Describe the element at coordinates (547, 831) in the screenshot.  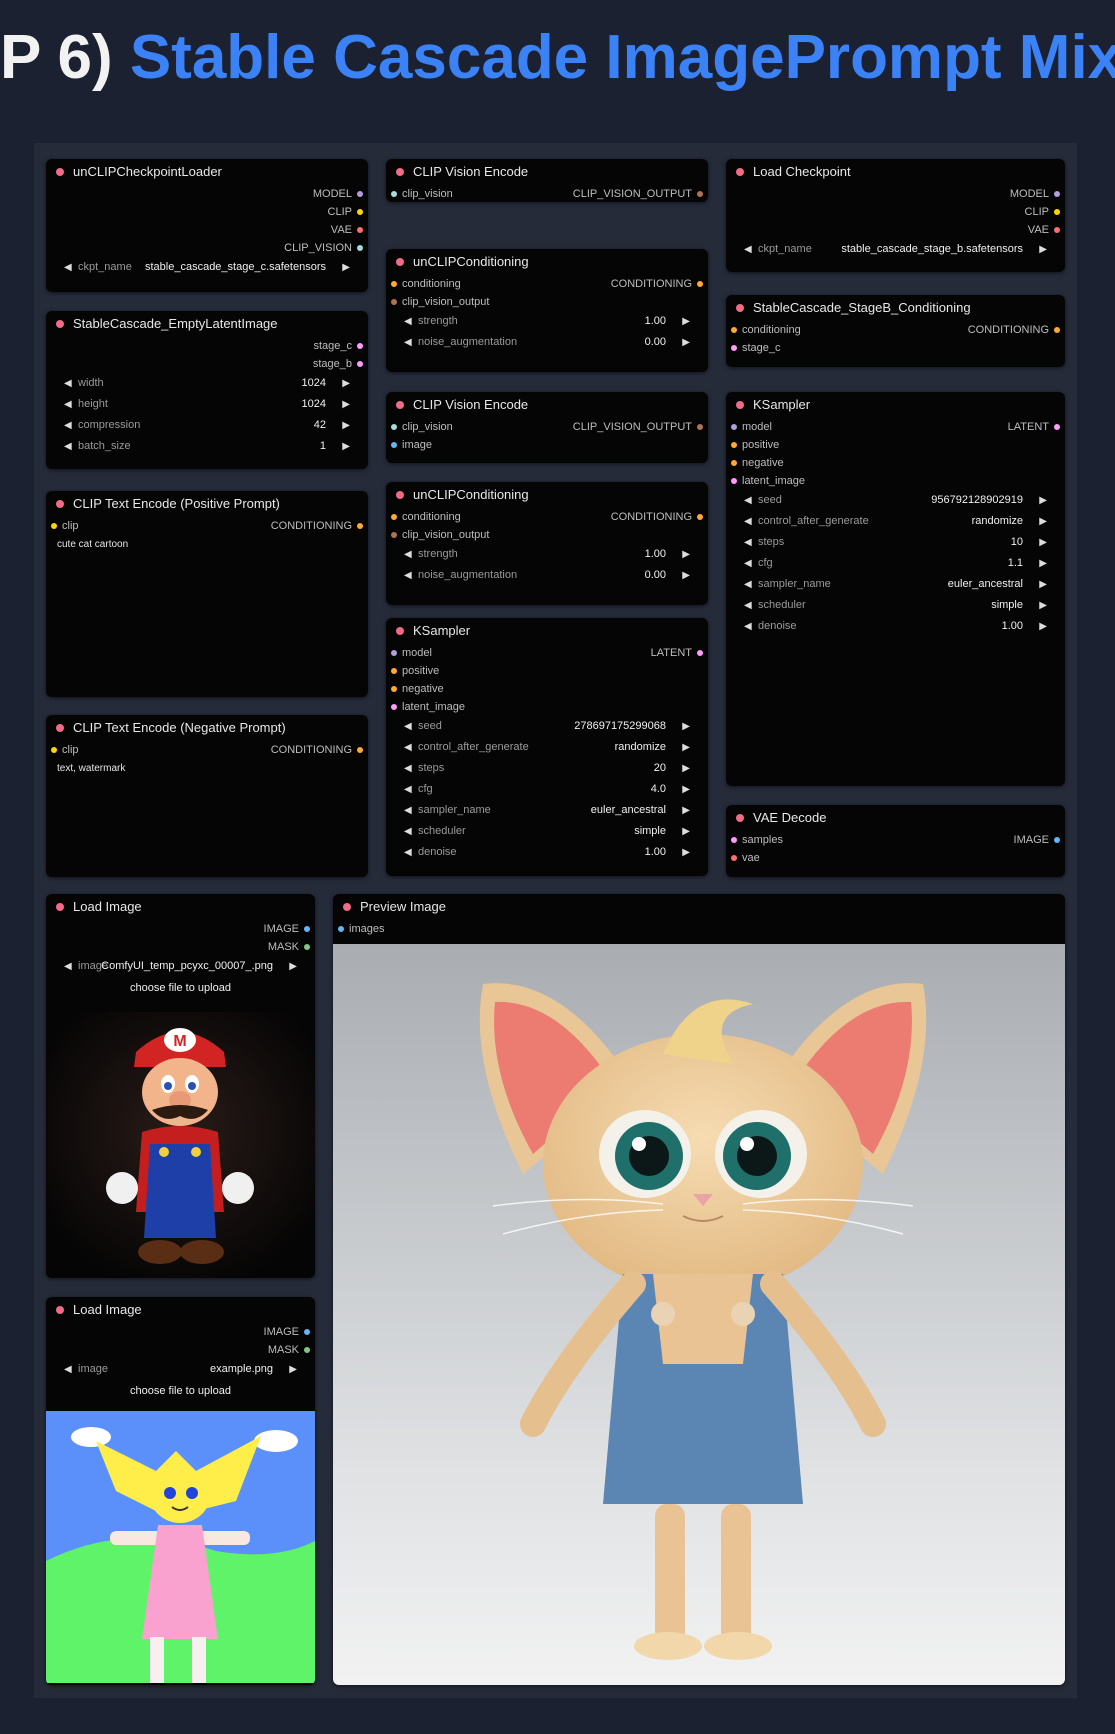
I see `scheduler-widget: ◀ scheduler simple ▶` at that location.